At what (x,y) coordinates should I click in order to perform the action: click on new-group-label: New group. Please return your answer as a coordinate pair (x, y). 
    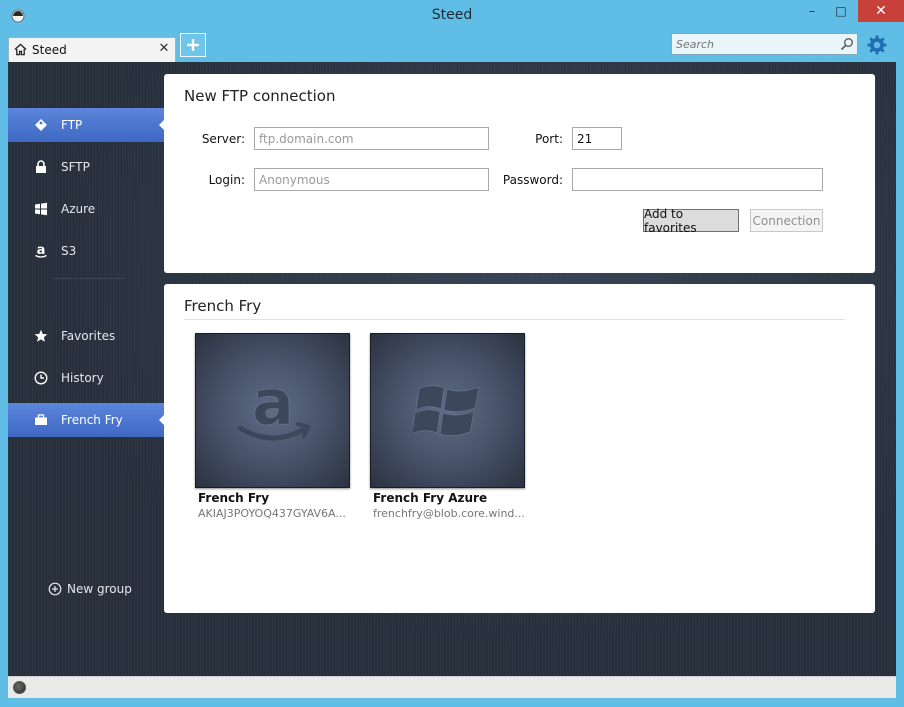
    Looking at the image, I should click on (99, 589).